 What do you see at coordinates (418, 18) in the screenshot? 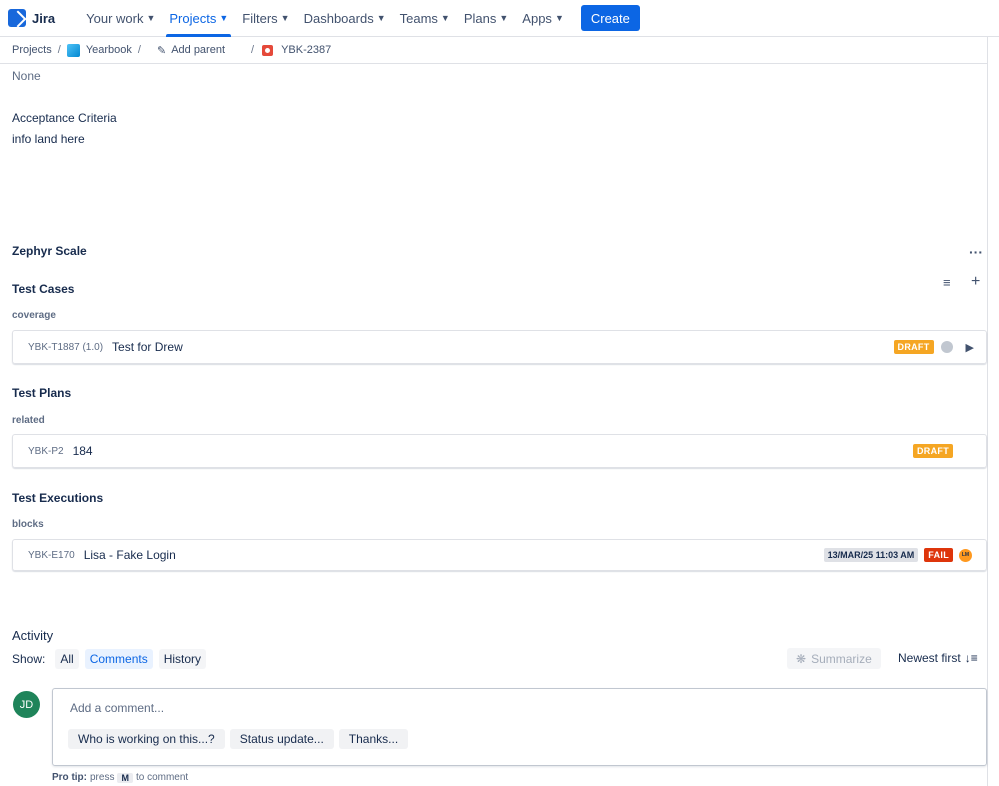
I see `nav-label: Teams` at bounding box center [418, 18].